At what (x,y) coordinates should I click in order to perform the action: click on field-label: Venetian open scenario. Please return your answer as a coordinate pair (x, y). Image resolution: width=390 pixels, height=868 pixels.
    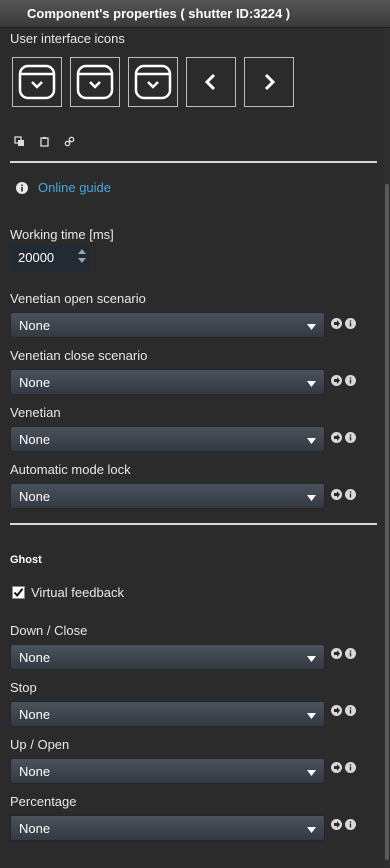
    Looking at the image, I should click on (78, 298).